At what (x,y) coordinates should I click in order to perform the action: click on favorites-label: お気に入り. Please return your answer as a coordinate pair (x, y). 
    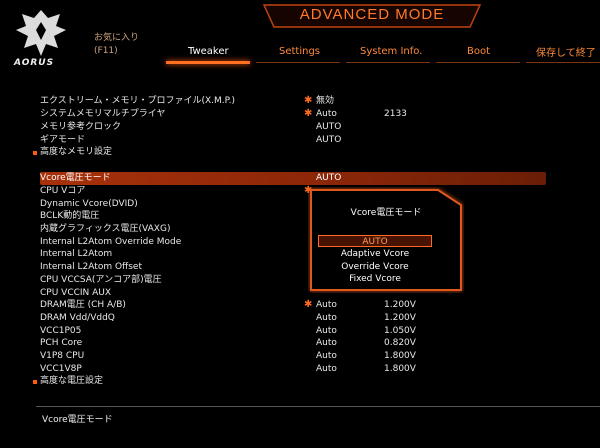
    Looking at the image, I should click on (117, 38).